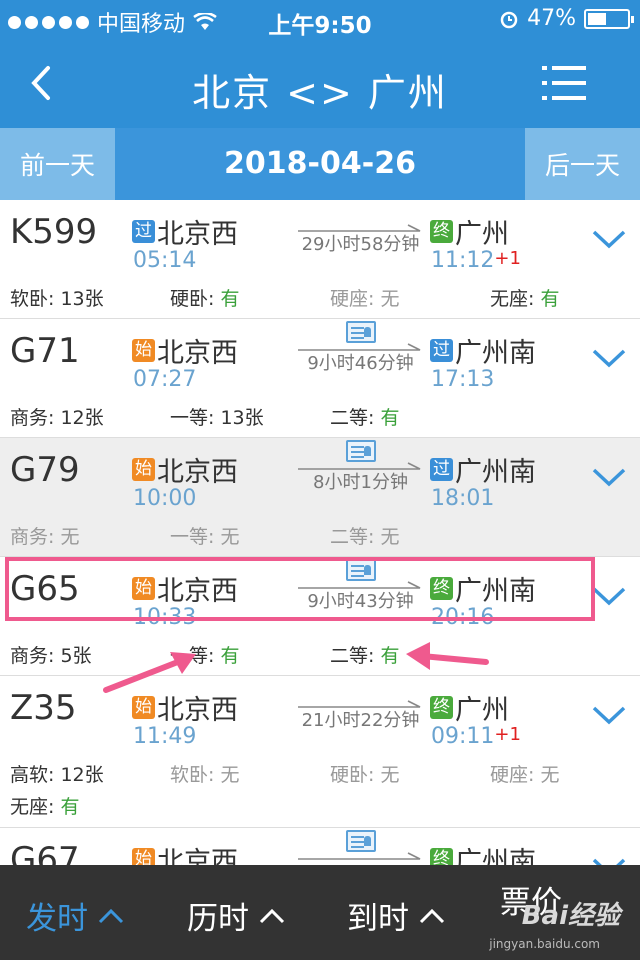 This screenshot has height=960, width=640. I want to click on seat-class: 软卧: 无, so click(204, 773).